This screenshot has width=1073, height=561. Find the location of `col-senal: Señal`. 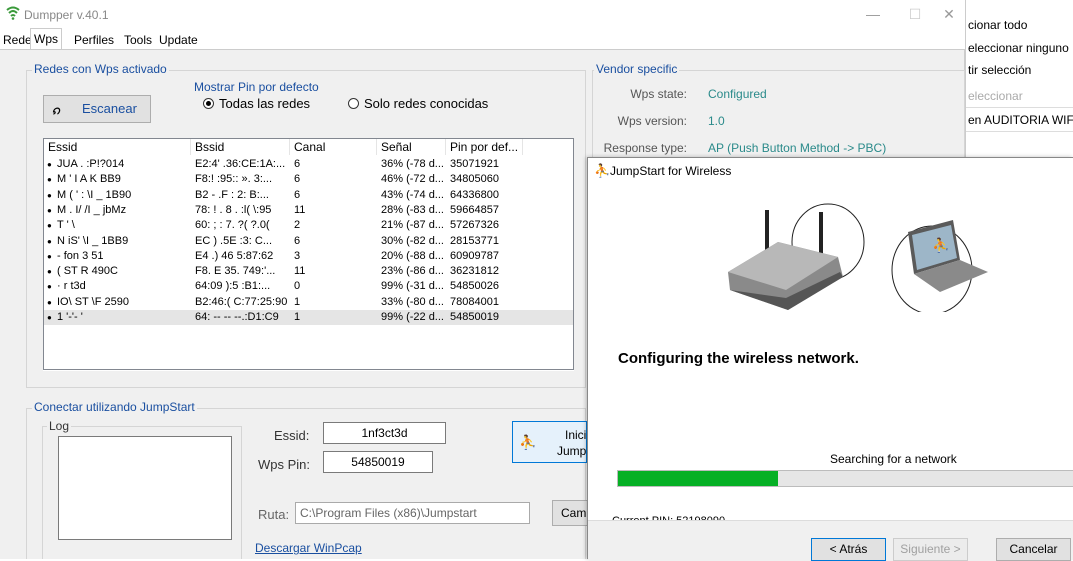

col-senal: Señal is located at coordinates (411, 147).